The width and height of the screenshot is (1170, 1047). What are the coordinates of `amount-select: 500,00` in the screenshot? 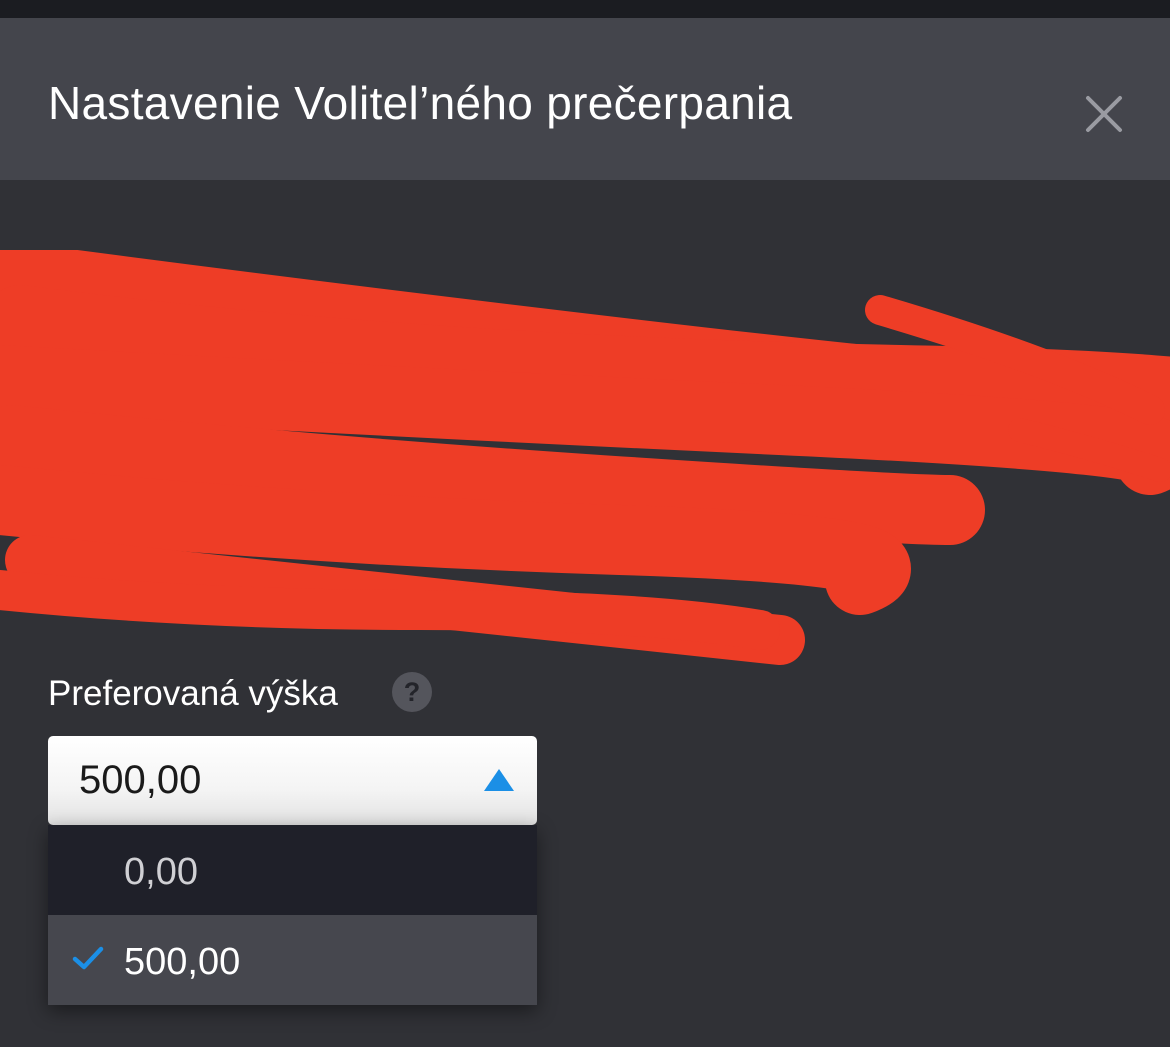 It's located at (292, 780).